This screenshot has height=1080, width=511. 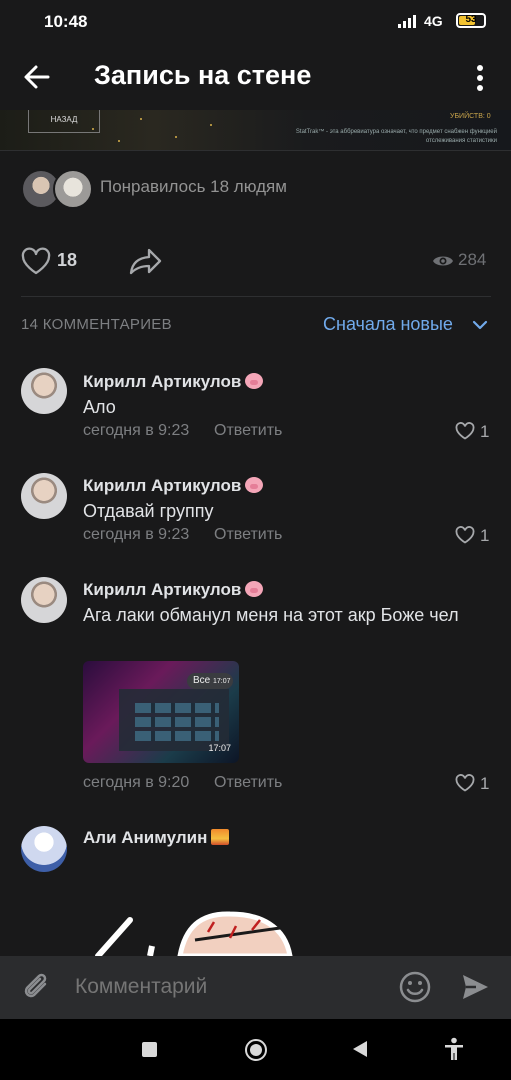 I want to click on battery-level: 53, so click(x=471, y=19).